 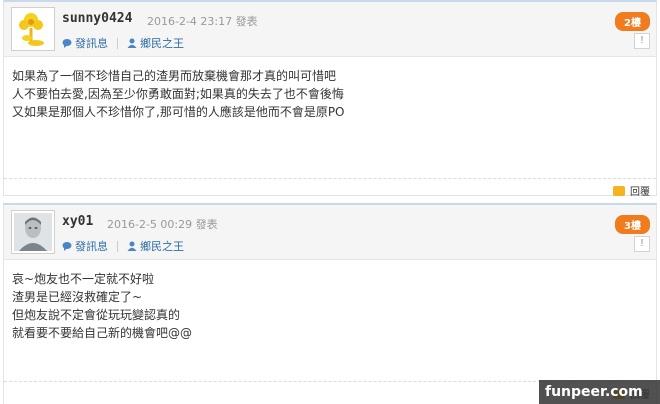 I want to click on yellow-flower-avatar-icon, so click(x=33, y=29).